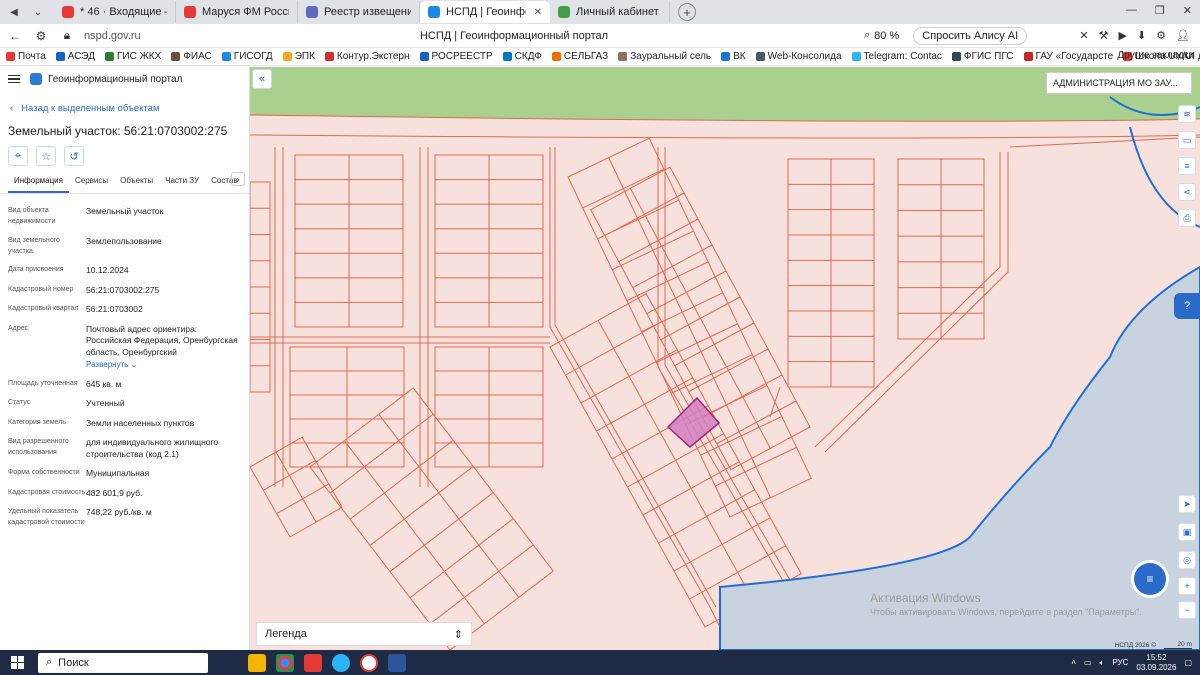  I want to click on url-field: nspd.gov.ru, so click(214, 36).